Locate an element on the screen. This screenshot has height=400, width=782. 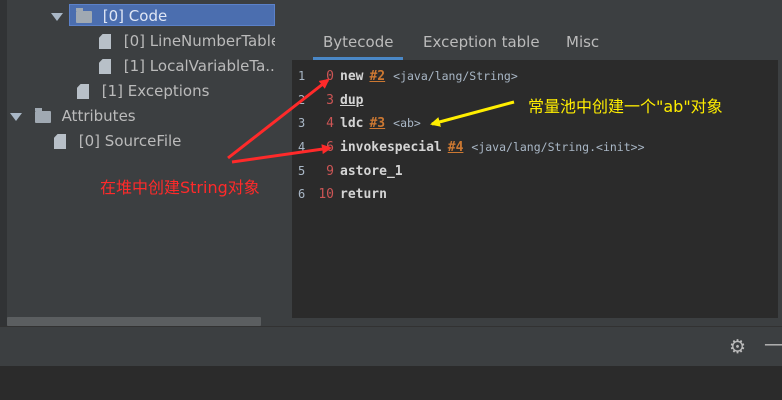
heap-annotation: 在堆中创建String对象 is located at coordinates (180, 187).